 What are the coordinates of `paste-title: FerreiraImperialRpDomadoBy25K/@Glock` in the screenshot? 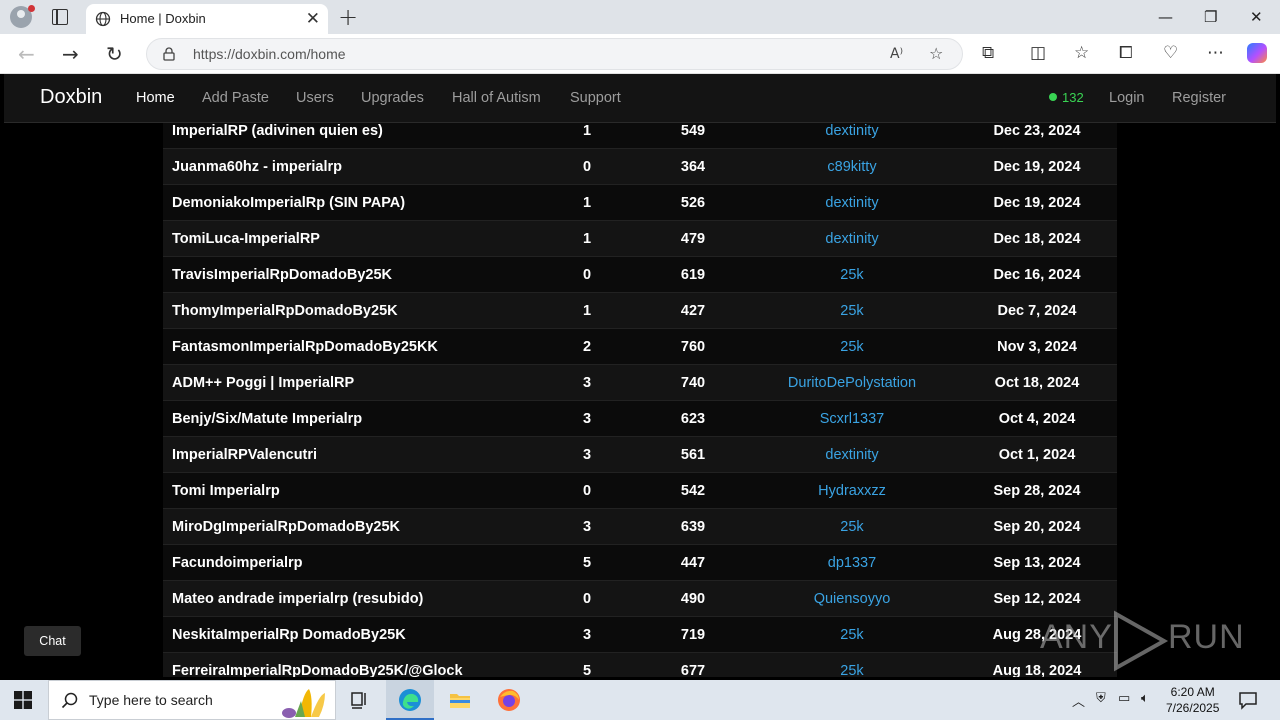 It's located at (317, 670).